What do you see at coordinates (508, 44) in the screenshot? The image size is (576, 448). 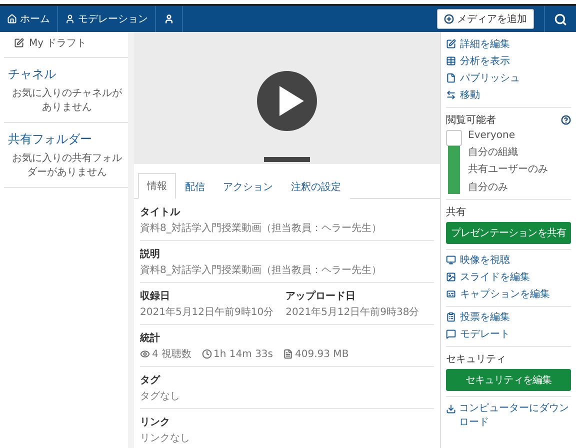 I see `action-link: 詳細を編集` at bounding box center [508, 44].